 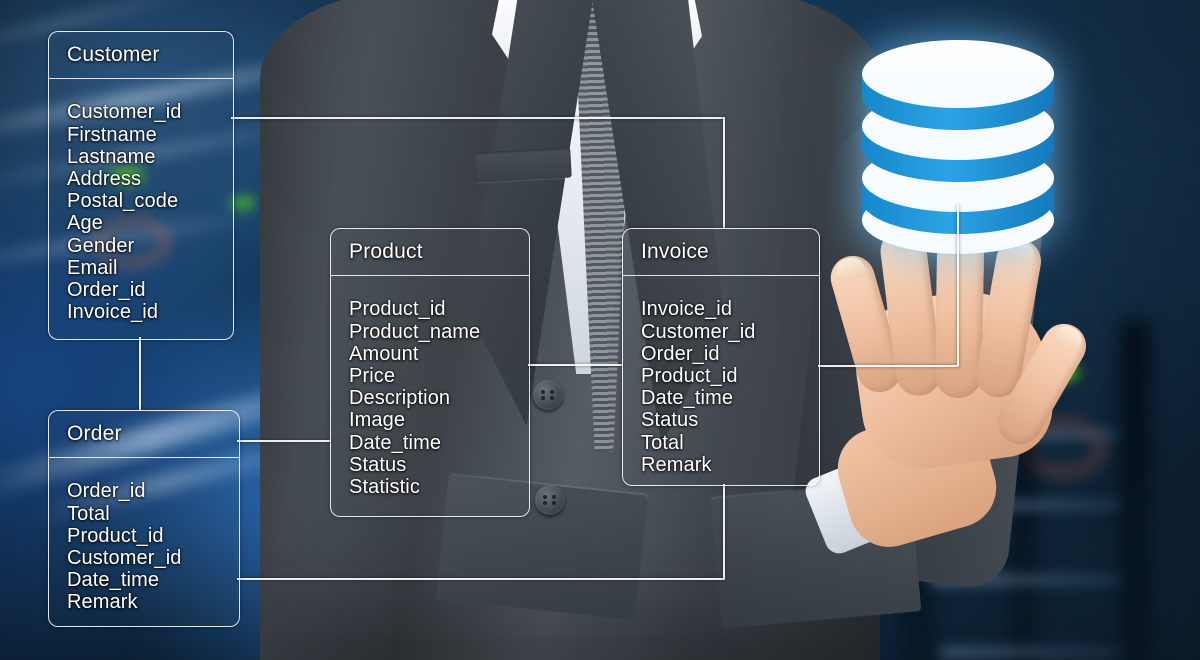 What do you see at coordinates (675, 251) in the screenshot?
I see `entity-table-title: Invoice` at bounding box center [675, 251].